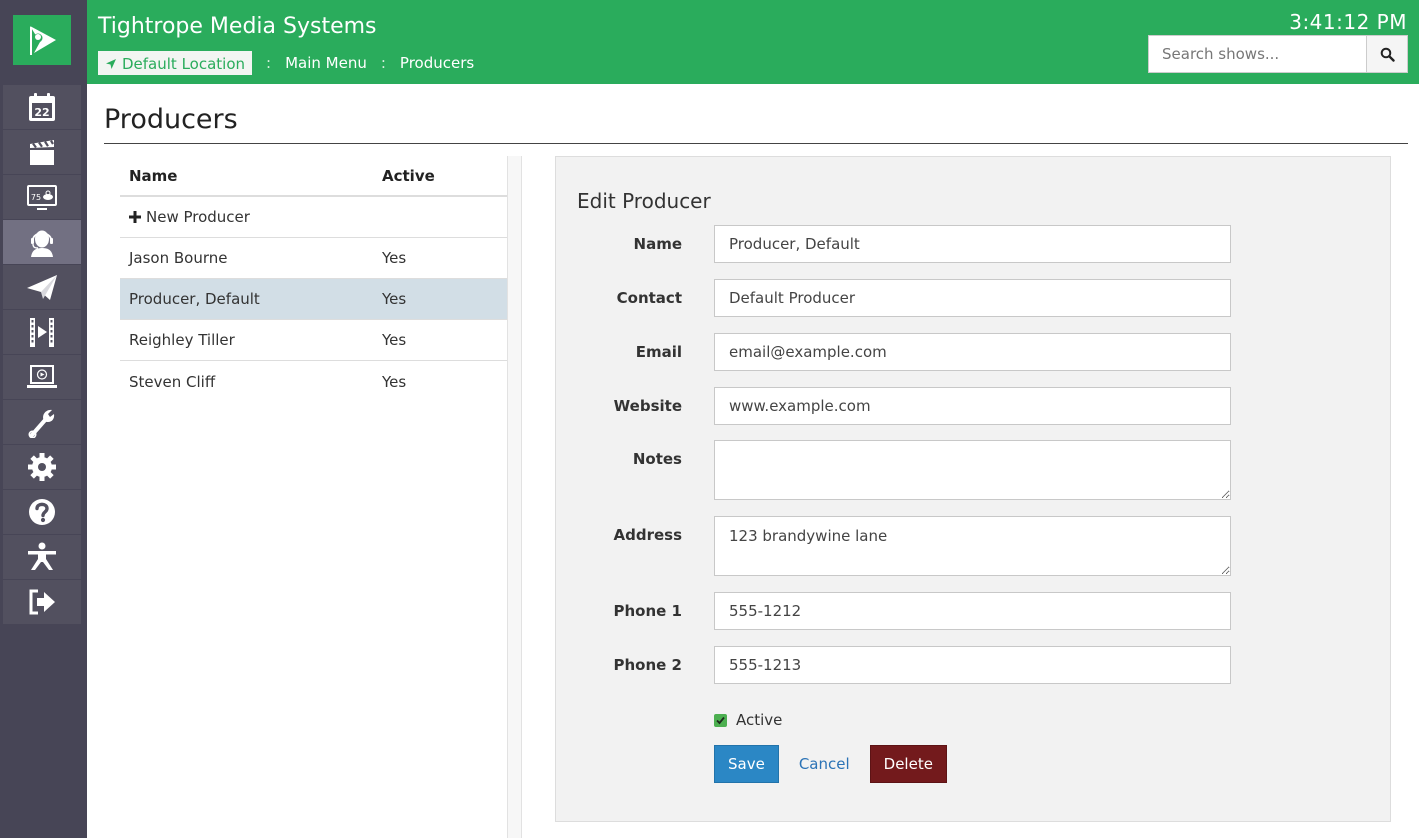 The image size is (1419, 838). I want to click on contact-input, so click(972, 298).